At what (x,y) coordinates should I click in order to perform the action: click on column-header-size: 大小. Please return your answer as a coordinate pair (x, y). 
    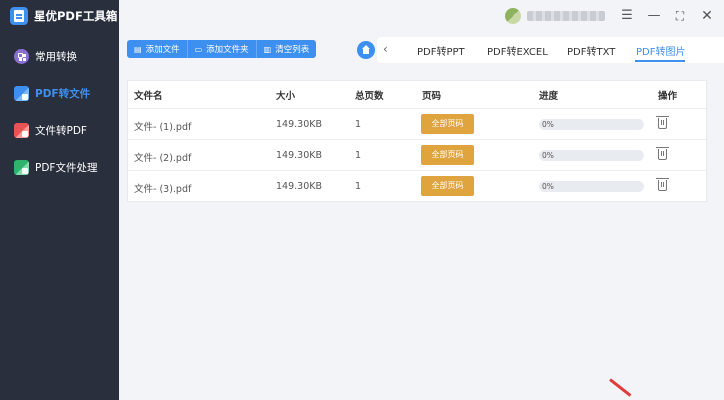
    Looking at the image, I should click on (286, 96).